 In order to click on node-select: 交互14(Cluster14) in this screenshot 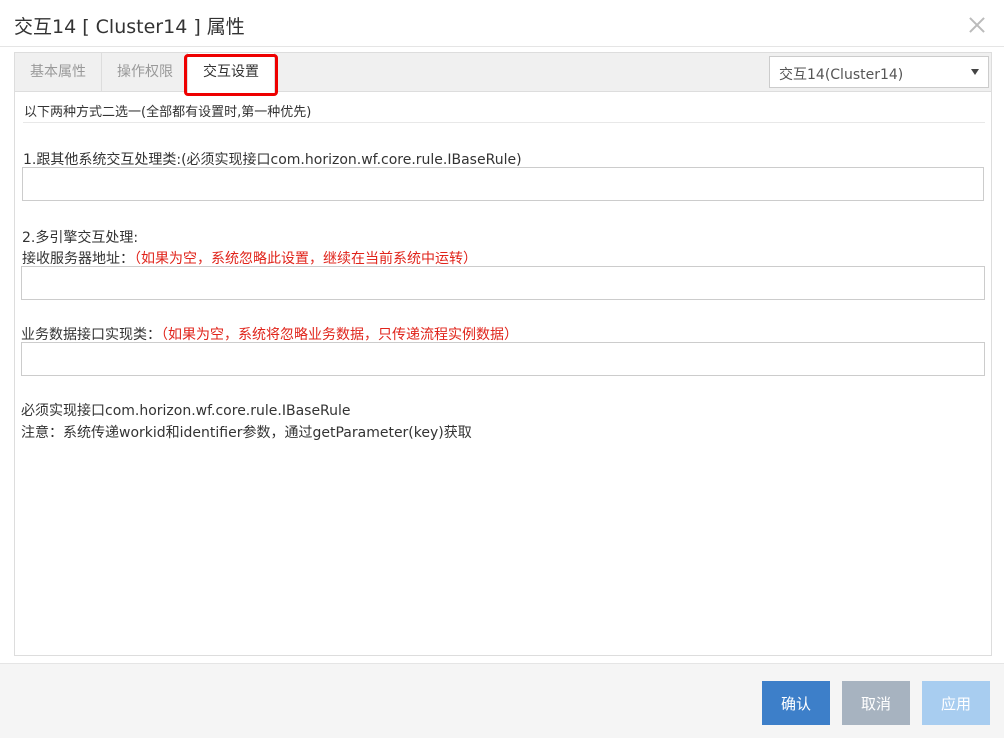, I will do `click(879, 72)`.